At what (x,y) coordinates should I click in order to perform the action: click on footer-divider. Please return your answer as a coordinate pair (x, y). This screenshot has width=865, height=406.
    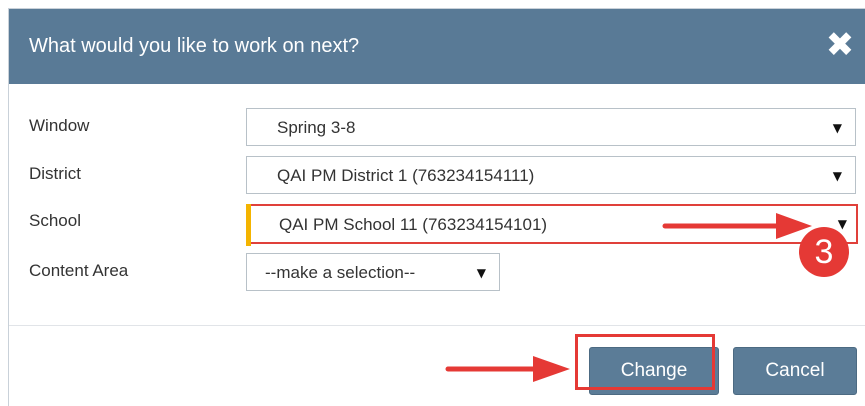
    Looking at the image, I should click on (437, 325).